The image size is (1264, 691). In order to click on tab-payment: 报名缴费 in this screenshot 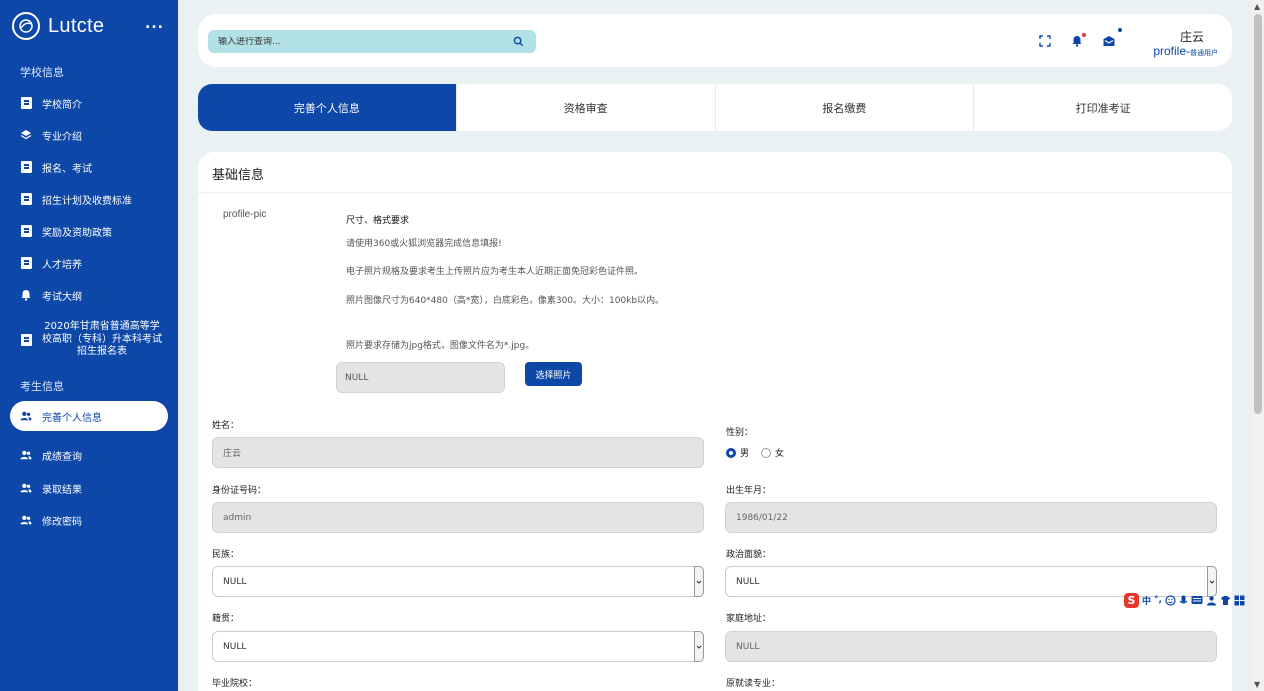, I will do `click(845, 107)`.